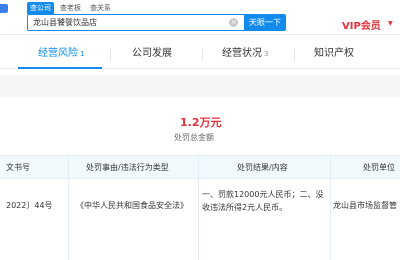 This screenshot has width=400, height=260. I want to click on cell-penalty-unit: 龙山县市场监督管, so click(365, 205).